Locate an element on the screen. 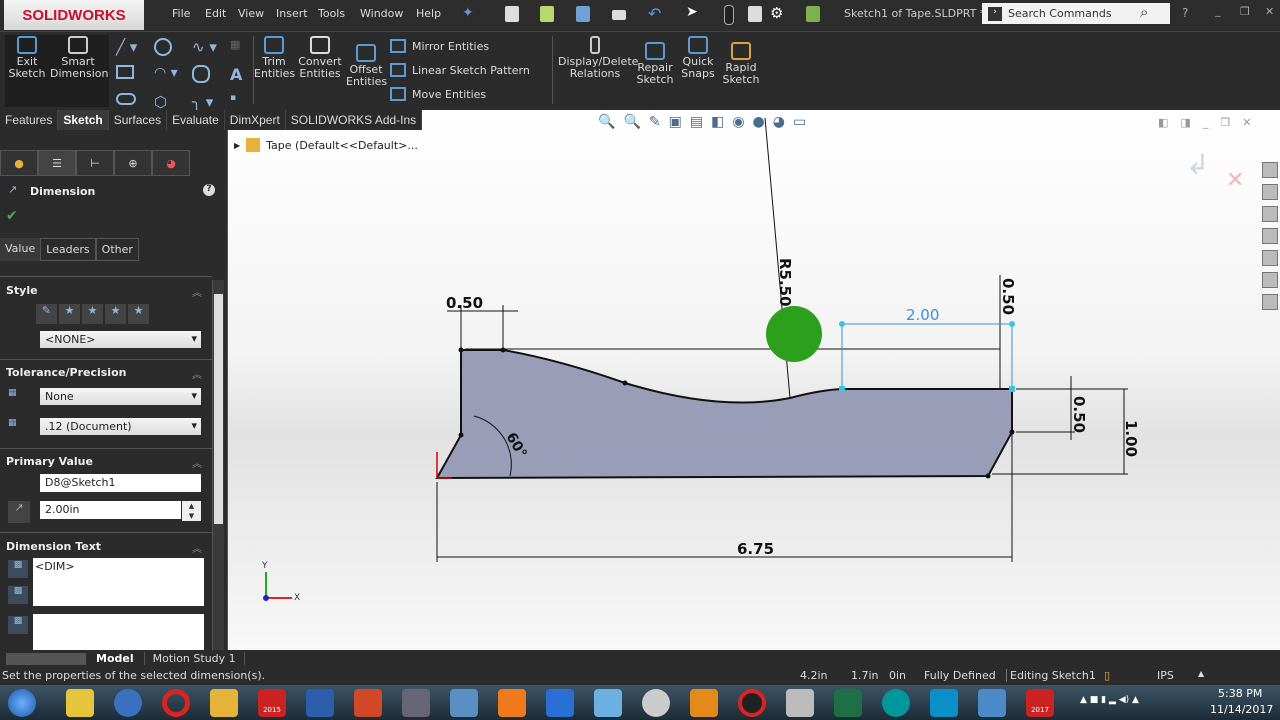 The width and height of the screenshot is (1280, 720). save-icon is located at coordinates (583, 14).